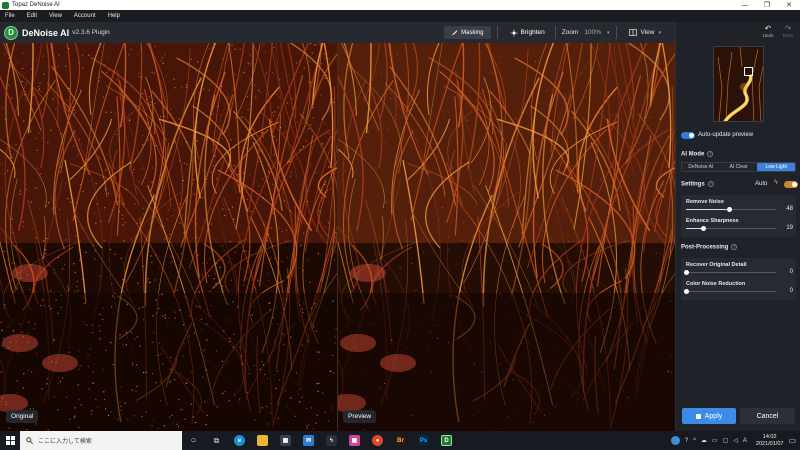 Image resolution: width=800 pixels, height=450 pixels. Describe the element at coordinates (115, 16) in the screenshot. I see `menu-help: Help` at that location.